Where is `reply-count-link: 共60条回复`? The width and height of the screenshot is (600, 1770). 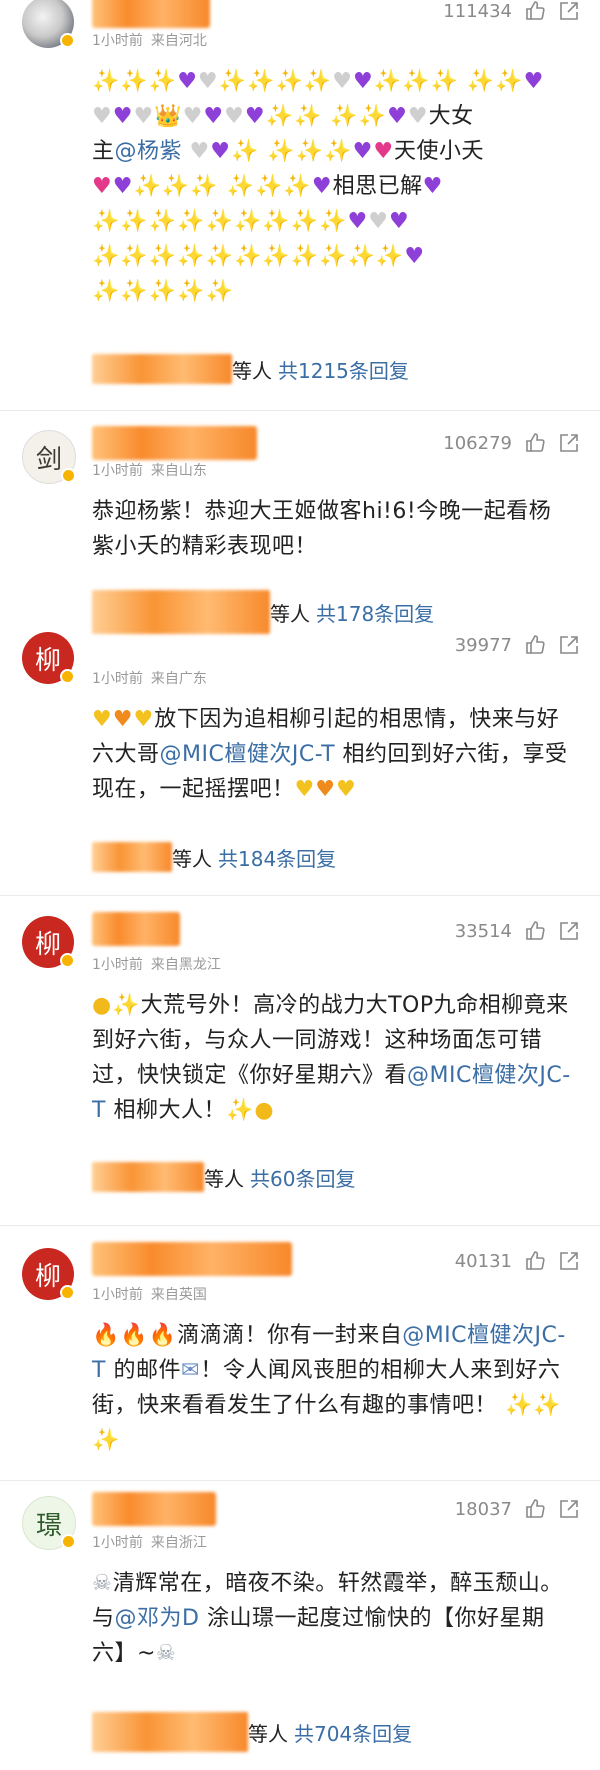
reply-count-link: 共60条回复 is located at coordinates (302, 1177).